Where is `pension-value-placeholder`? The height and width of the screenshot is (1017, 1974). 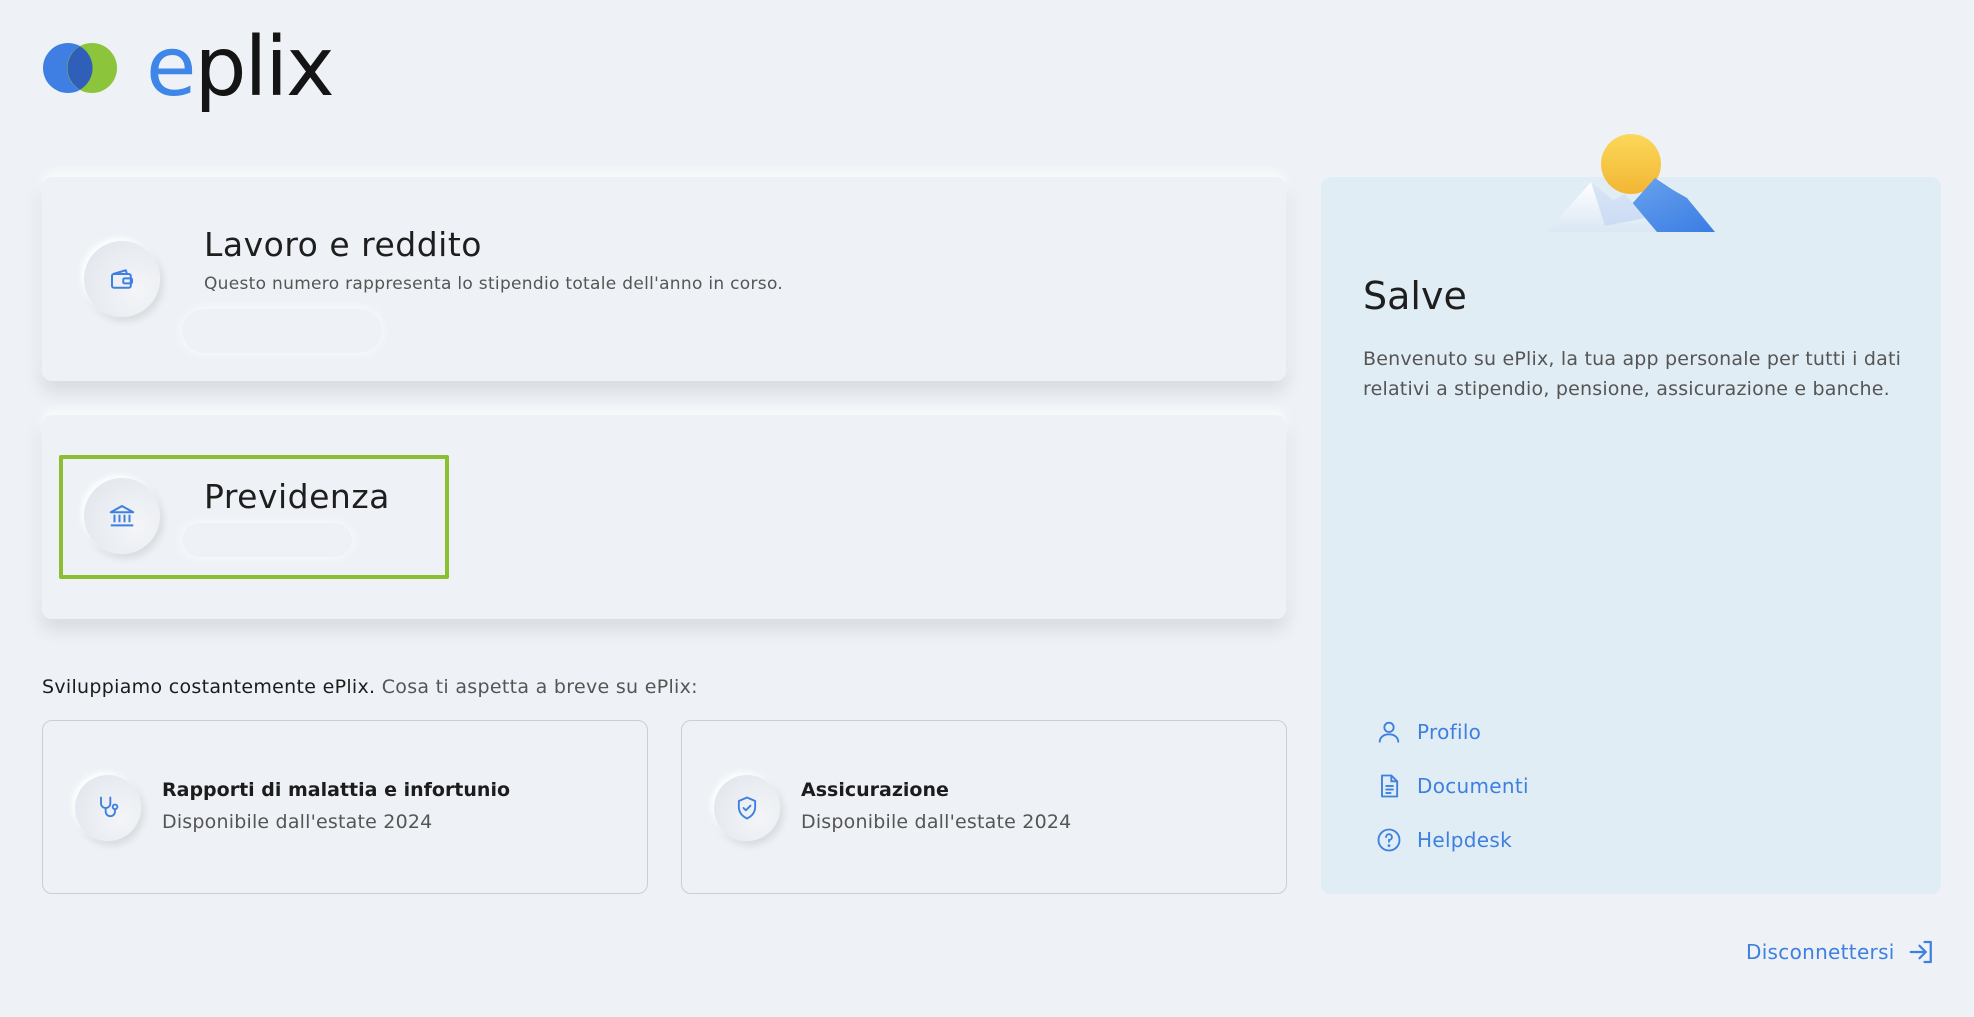
pension-value-placeholder is located at coordinates (267, 540).